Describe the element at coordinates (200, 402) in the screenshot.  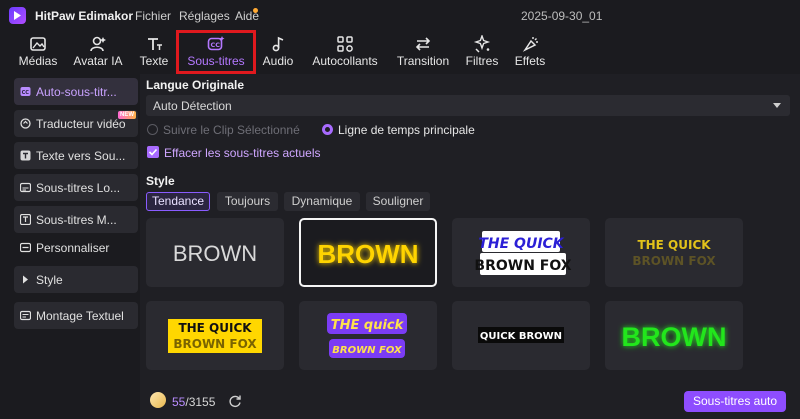
I see `credits-total: /3155` at that location.